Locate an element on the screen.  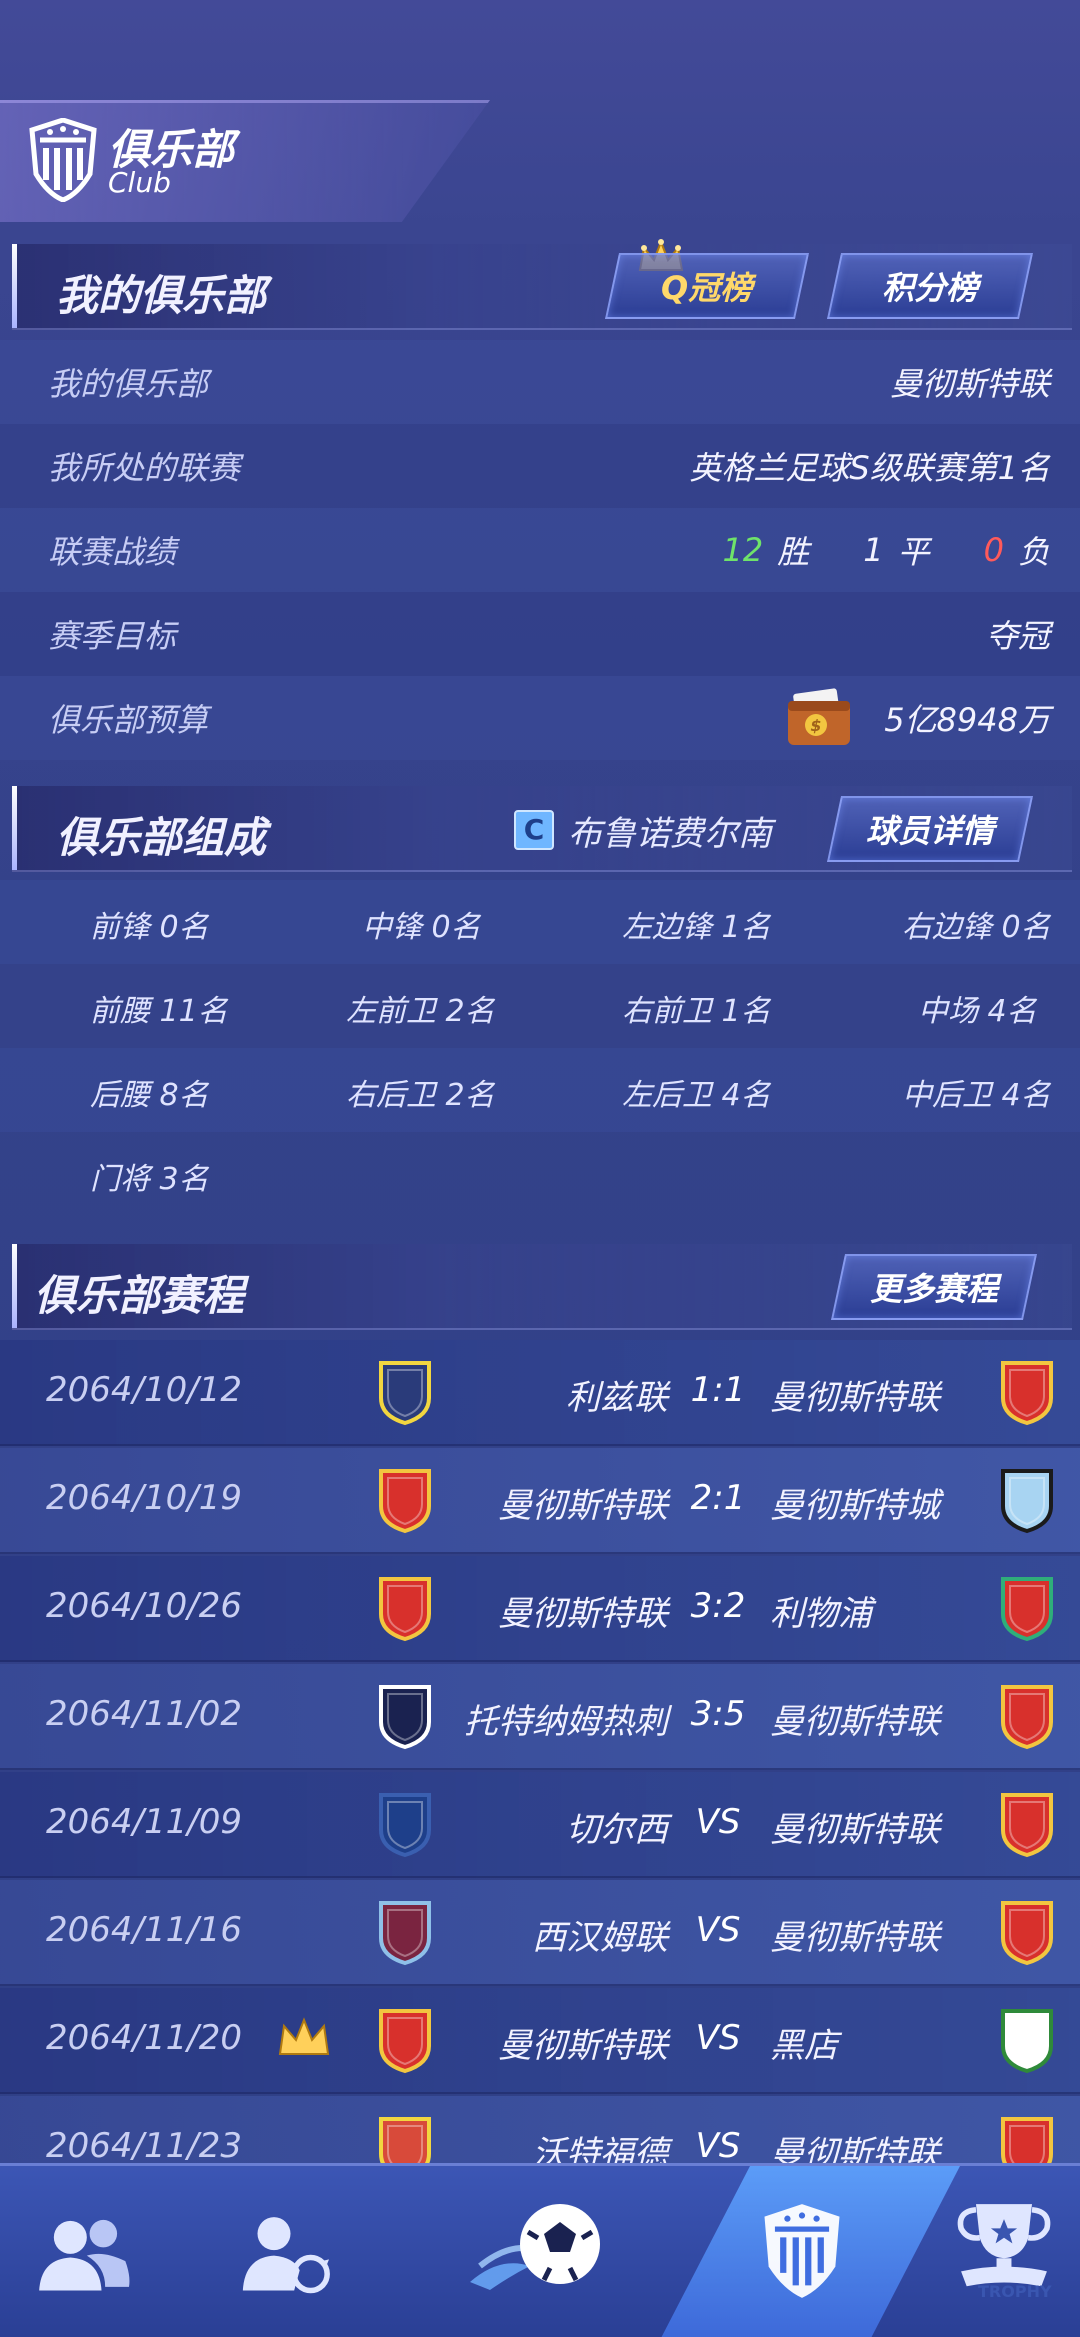
bottom-nav: TROPHY is located at coordinates (540, 2250).